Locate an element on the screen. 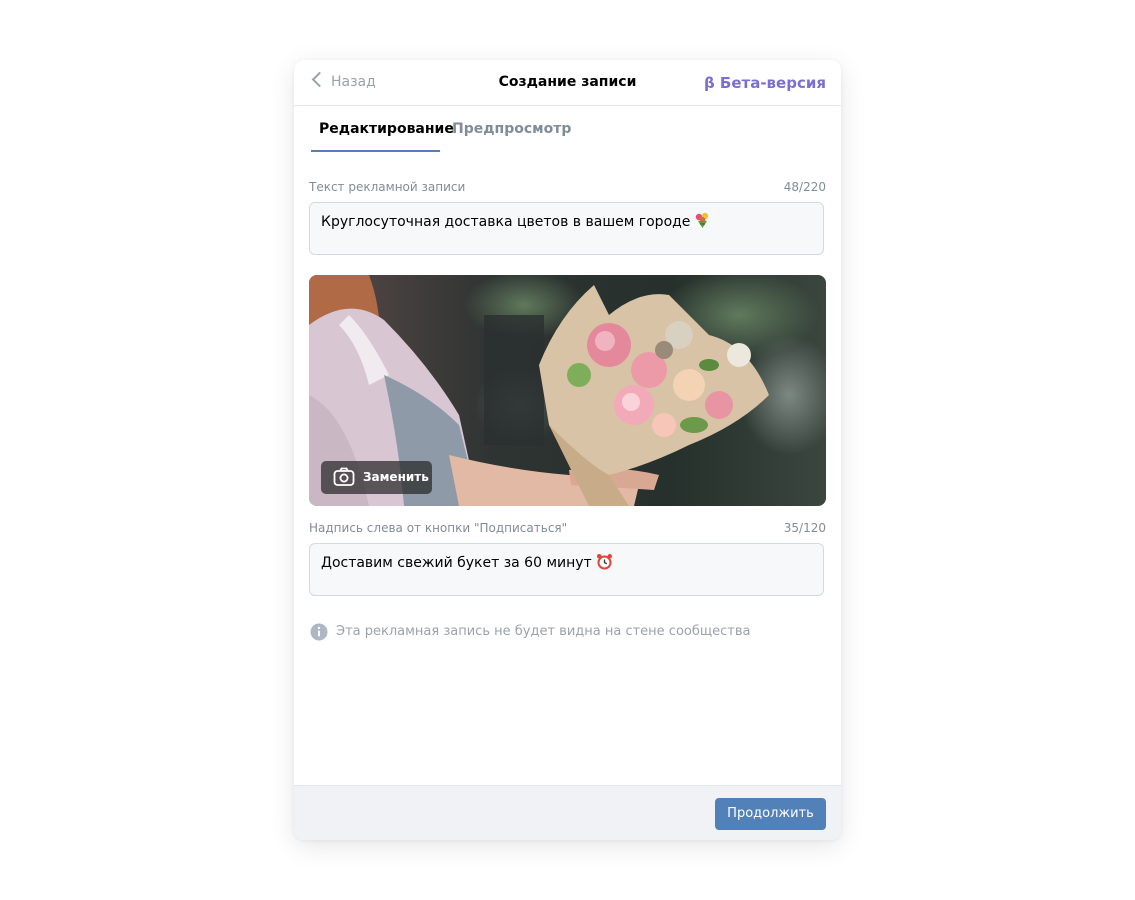 This screenshot has width=1135, height=900. replace-image-button: Заменить is located at coordinates (376, 477).